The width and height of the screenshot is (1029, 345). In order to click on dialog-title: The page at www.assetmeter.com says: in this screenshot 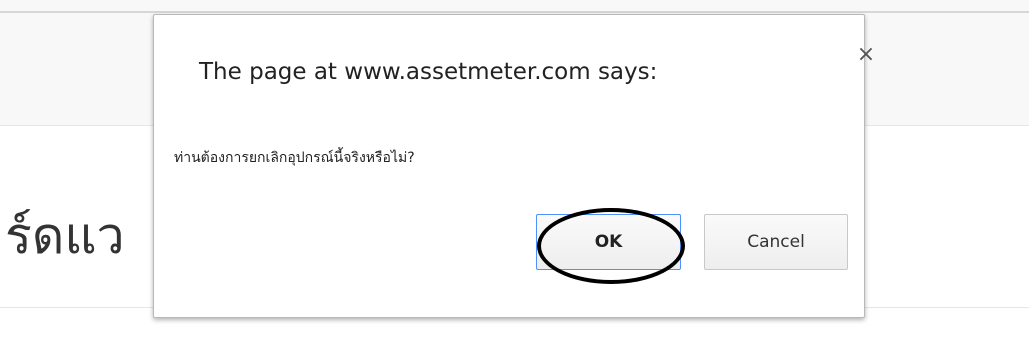, I will do `click(428, 72)`.